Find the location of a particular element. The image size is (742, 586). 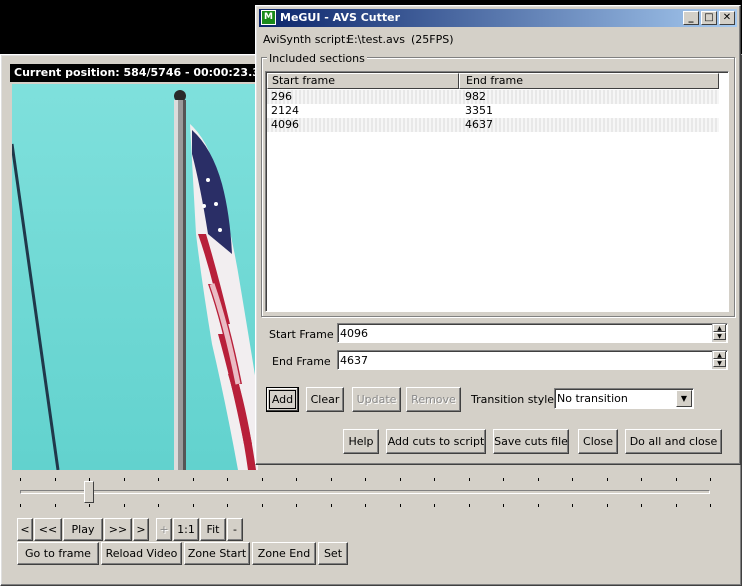

script-label: AviSynth script: is located at coordinates (306, 39).